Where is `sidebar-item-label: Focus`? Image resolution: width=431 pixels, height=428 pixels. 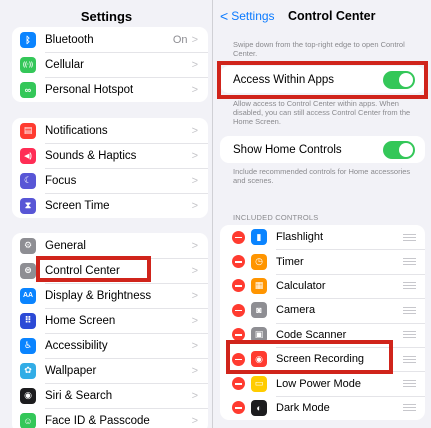
sidebar-item-label: Focus is located at coordinates (61, 180).